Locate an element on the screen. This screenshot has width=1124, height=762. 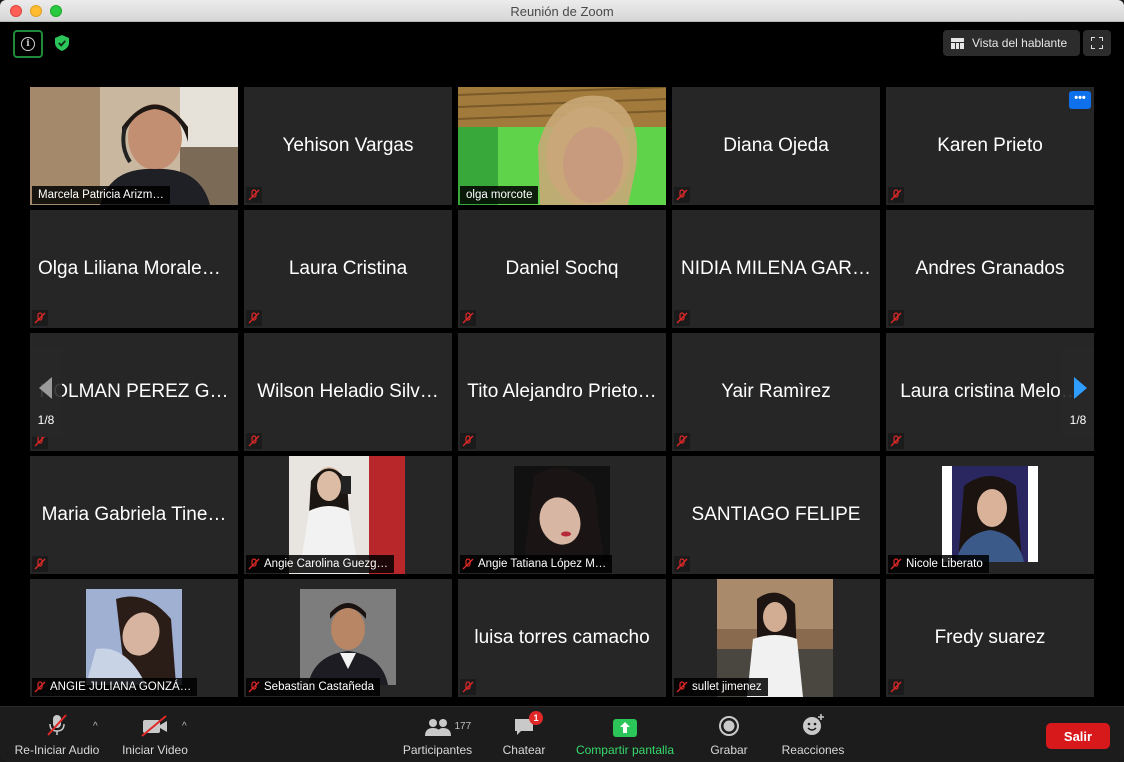
audio-label: Re-Iniciar Audio is located at coordinates (57, 750).